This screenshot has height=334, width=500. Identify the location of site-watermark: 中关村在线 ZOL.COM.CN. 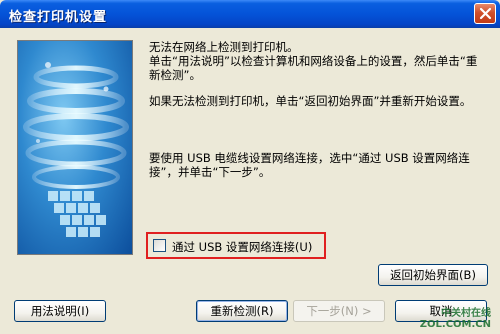
(455, 319).